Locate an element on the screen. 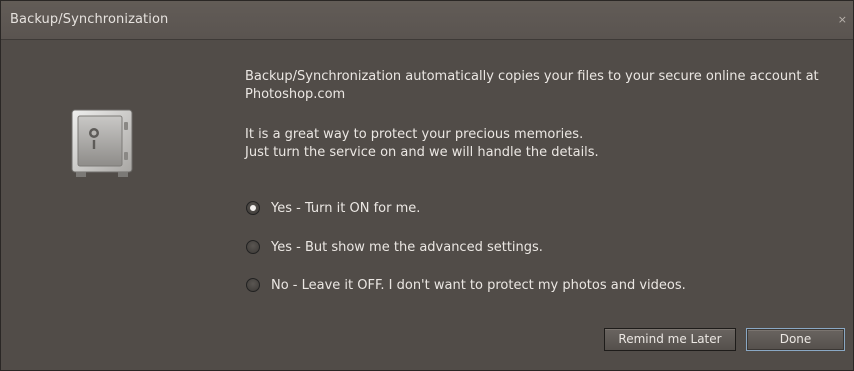 The height and width of the screenshot is (371, 854). safe-icon is located at coordinates (102, 143).